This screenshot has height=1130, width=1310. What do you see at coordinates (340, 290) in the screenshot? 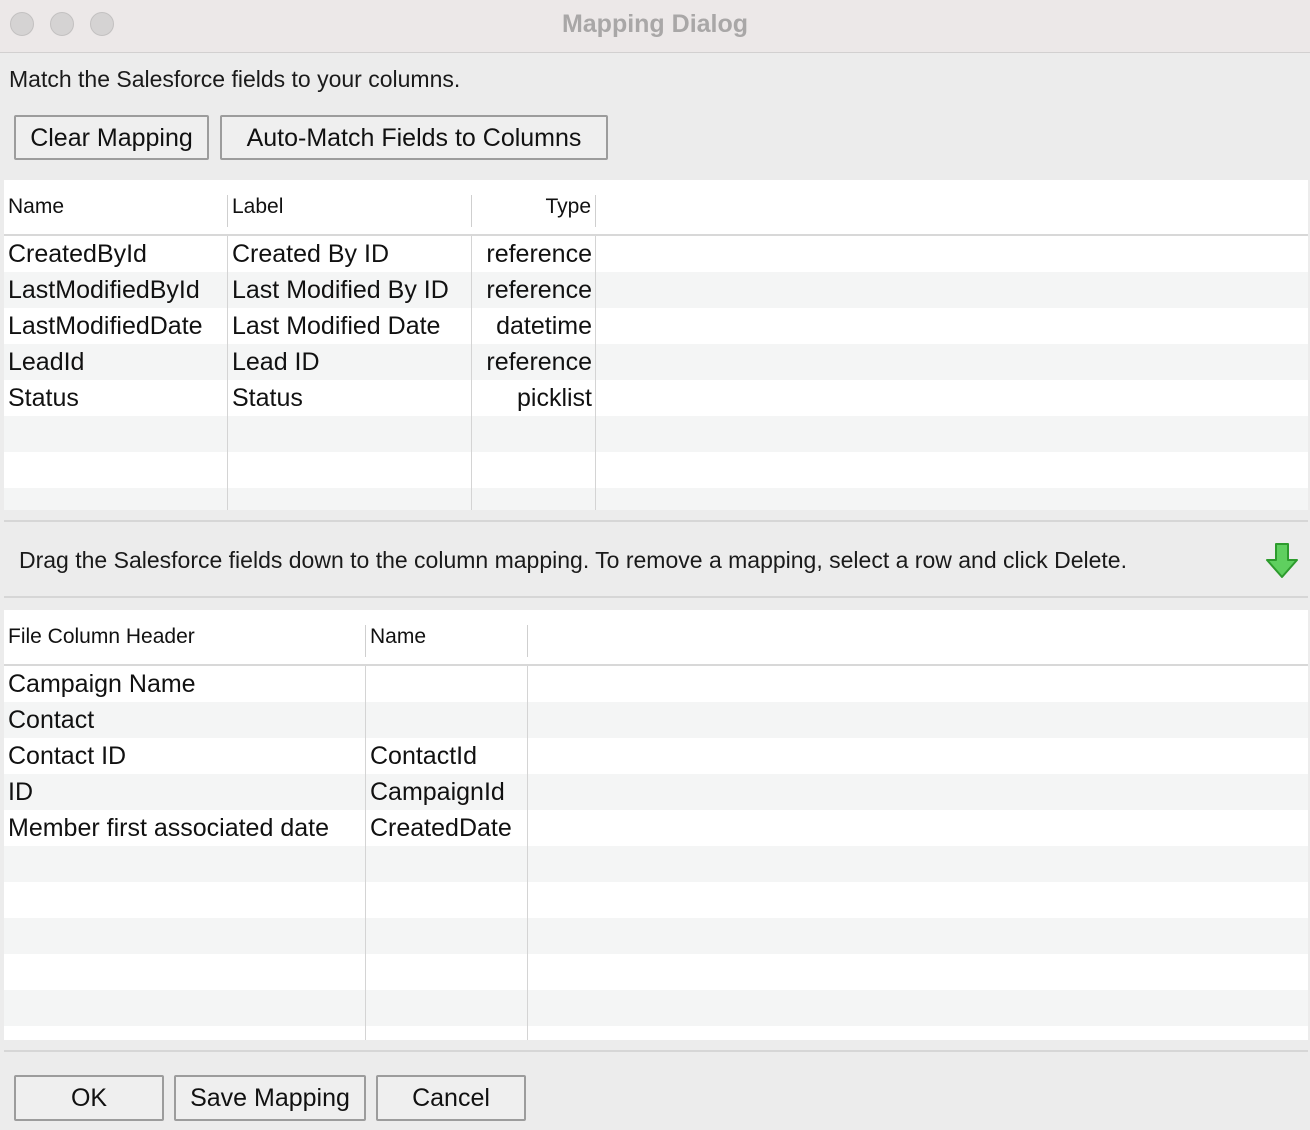
I see `field-label-cell: Last Modified By ID` at bounding box center [340, 290].